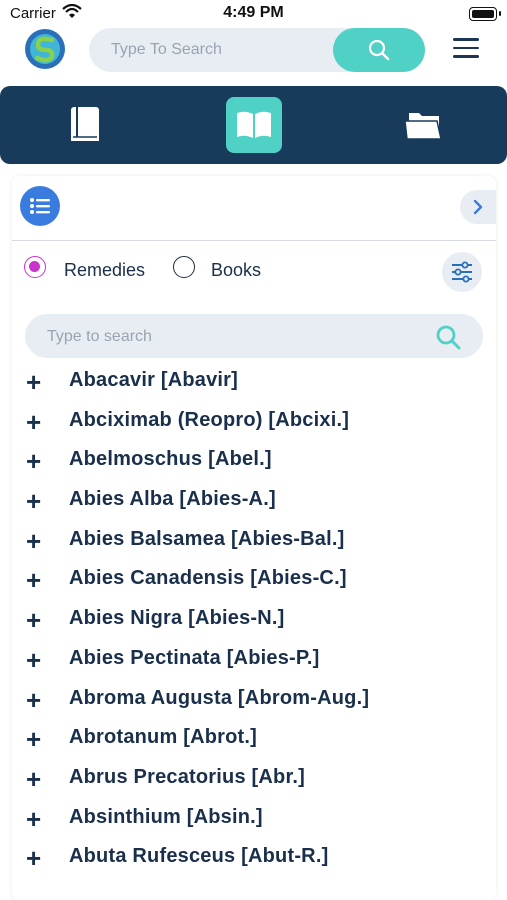 The image size is (507, 900). I want to click on remedy-name: Abelmoschus [Abel.], so click(170, 459).